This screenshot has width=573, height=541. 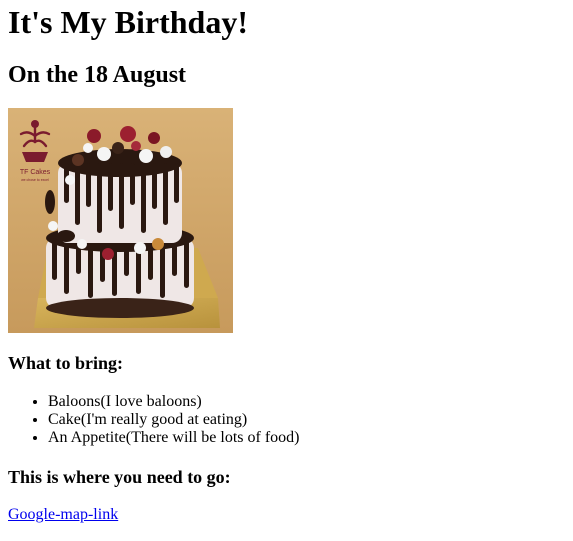 What do you see at coordinates (128, 22) in the screenshot?
I see `page-title: It's My Birthday!` at bounding box center [128, 22].